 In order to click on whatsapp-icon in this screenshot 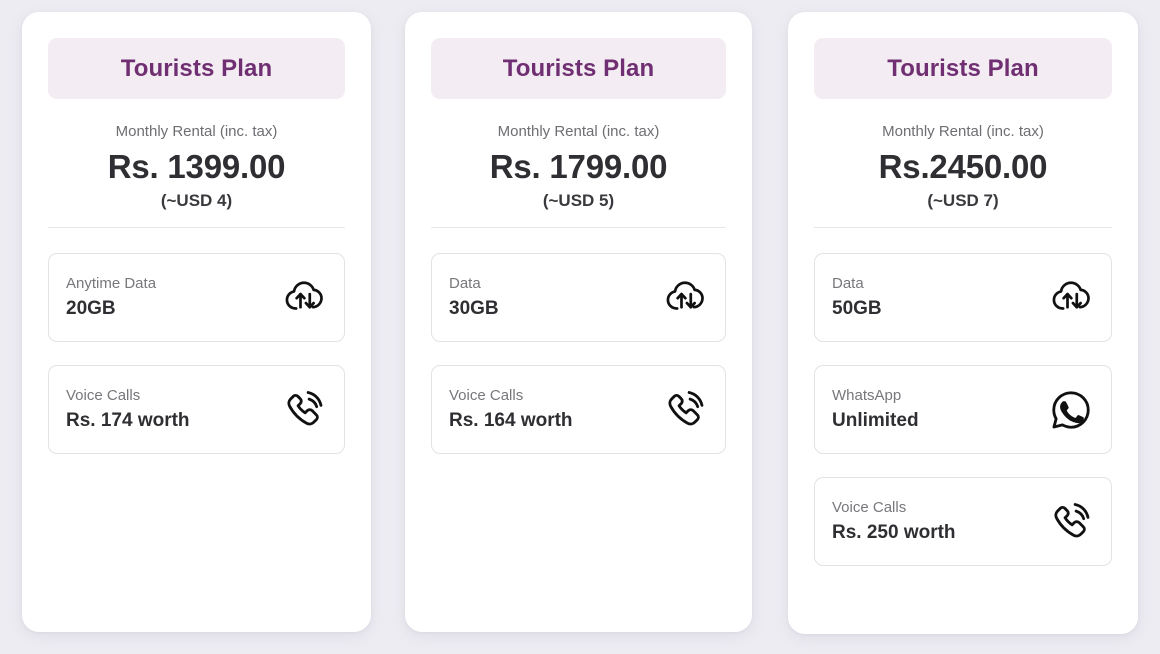, I will do `click(1071, 410)`.